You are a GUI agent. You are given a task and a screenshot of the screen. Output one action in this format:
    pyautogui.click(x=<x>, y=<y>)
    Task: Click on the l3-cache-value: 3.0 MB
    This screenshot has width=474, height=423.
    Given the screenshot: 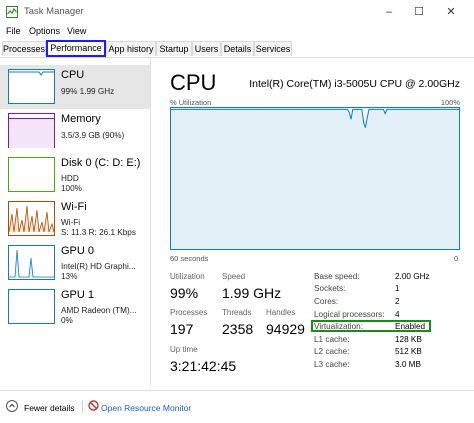 What is the action you would take?
    pyautogui.click(x=408, y=364)
    